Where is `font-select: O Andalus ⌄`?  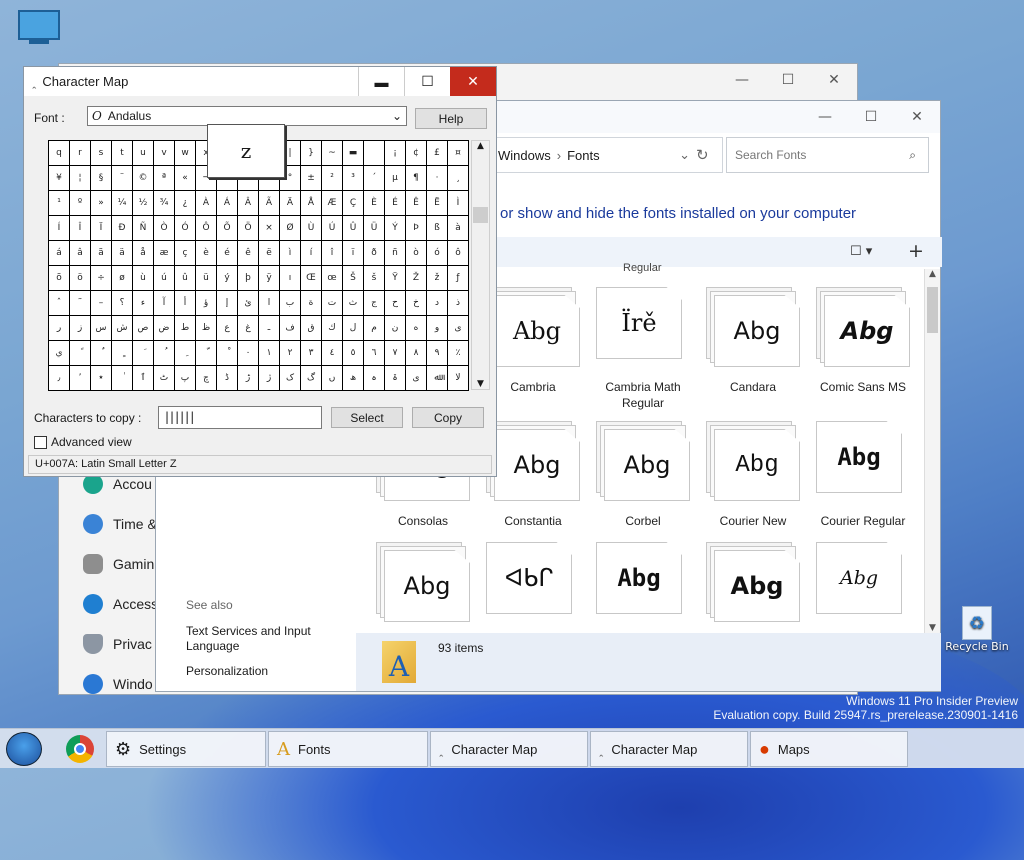 font-select: O Andalus ⌄ is located at coordinates (247, 116).